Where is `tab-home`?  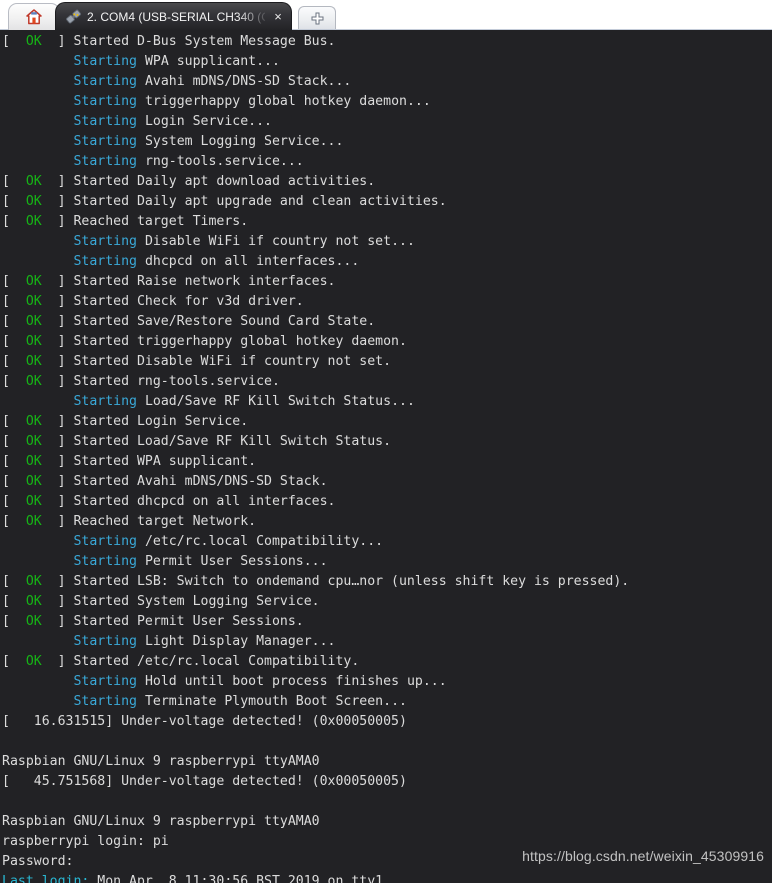 tab-home is located at coordinates (34, 16).